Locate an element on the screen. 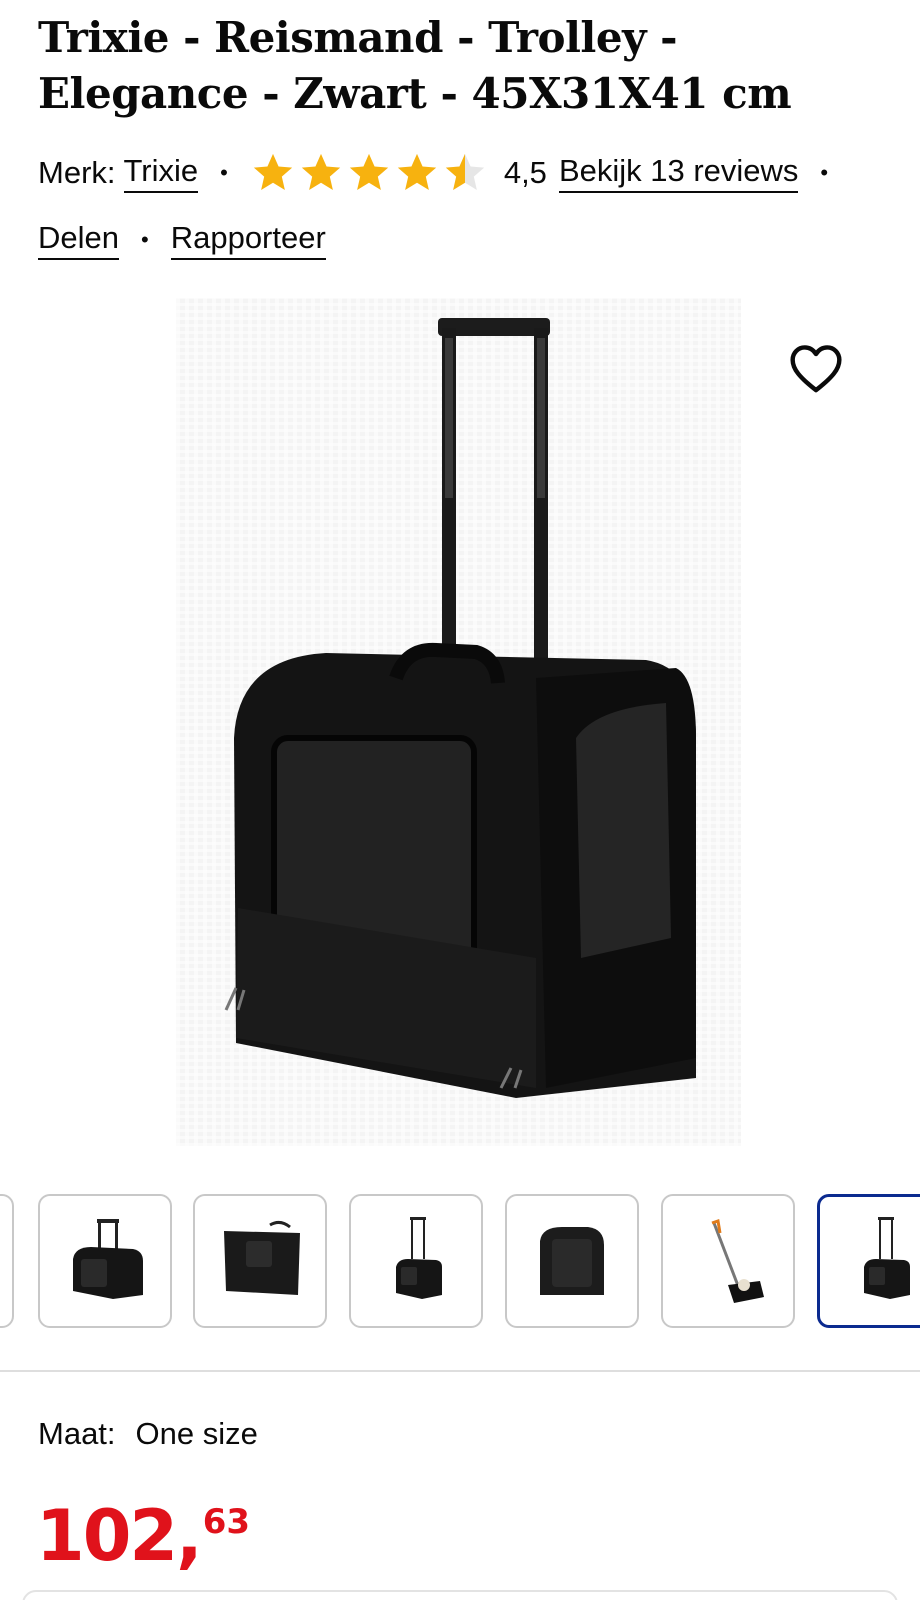 The image size is (920, 1600). star-half-icon is located at coordinates (464, 172).